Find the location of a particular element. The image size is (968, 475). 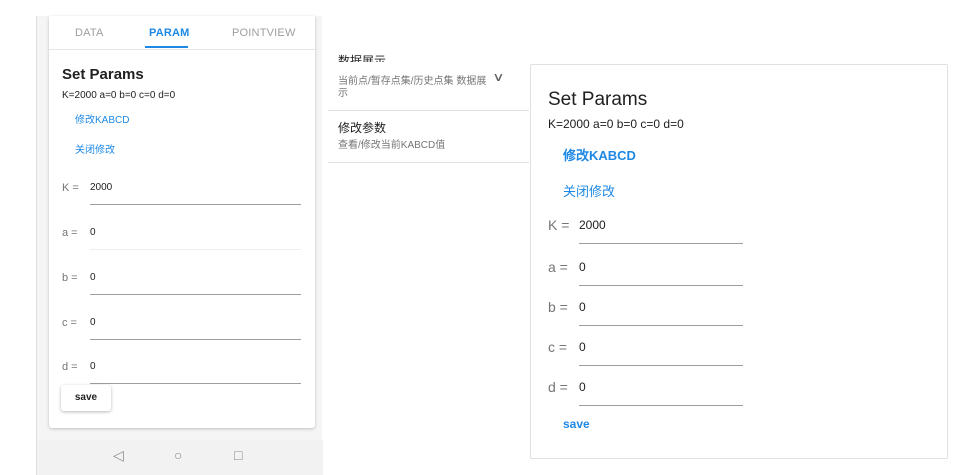

recent-apps-icon: □ is located at coordinates (238, 455).